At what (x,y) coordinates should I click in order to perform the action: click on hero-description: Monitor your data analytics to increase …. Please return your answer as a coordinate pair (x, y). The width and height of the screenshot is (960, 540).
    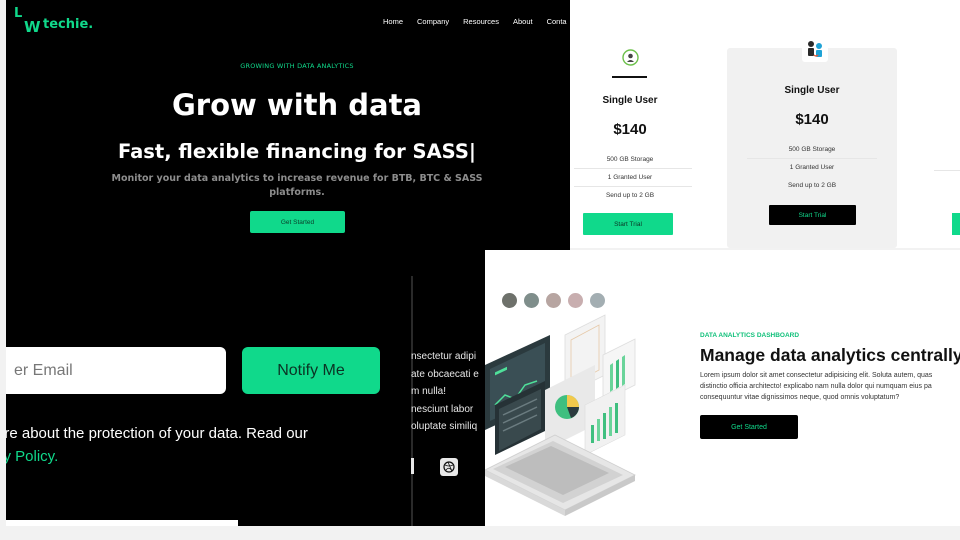
    Looking at the image, I should click on (297, 185).